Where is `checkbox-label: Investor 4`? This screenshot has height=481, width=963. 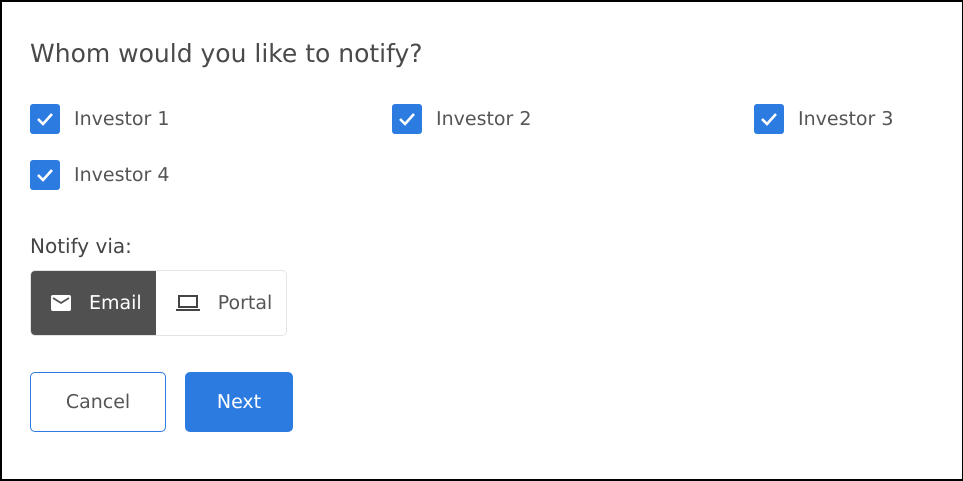
checkbox-label: Investor 4 is located at coordinates (122, 175).